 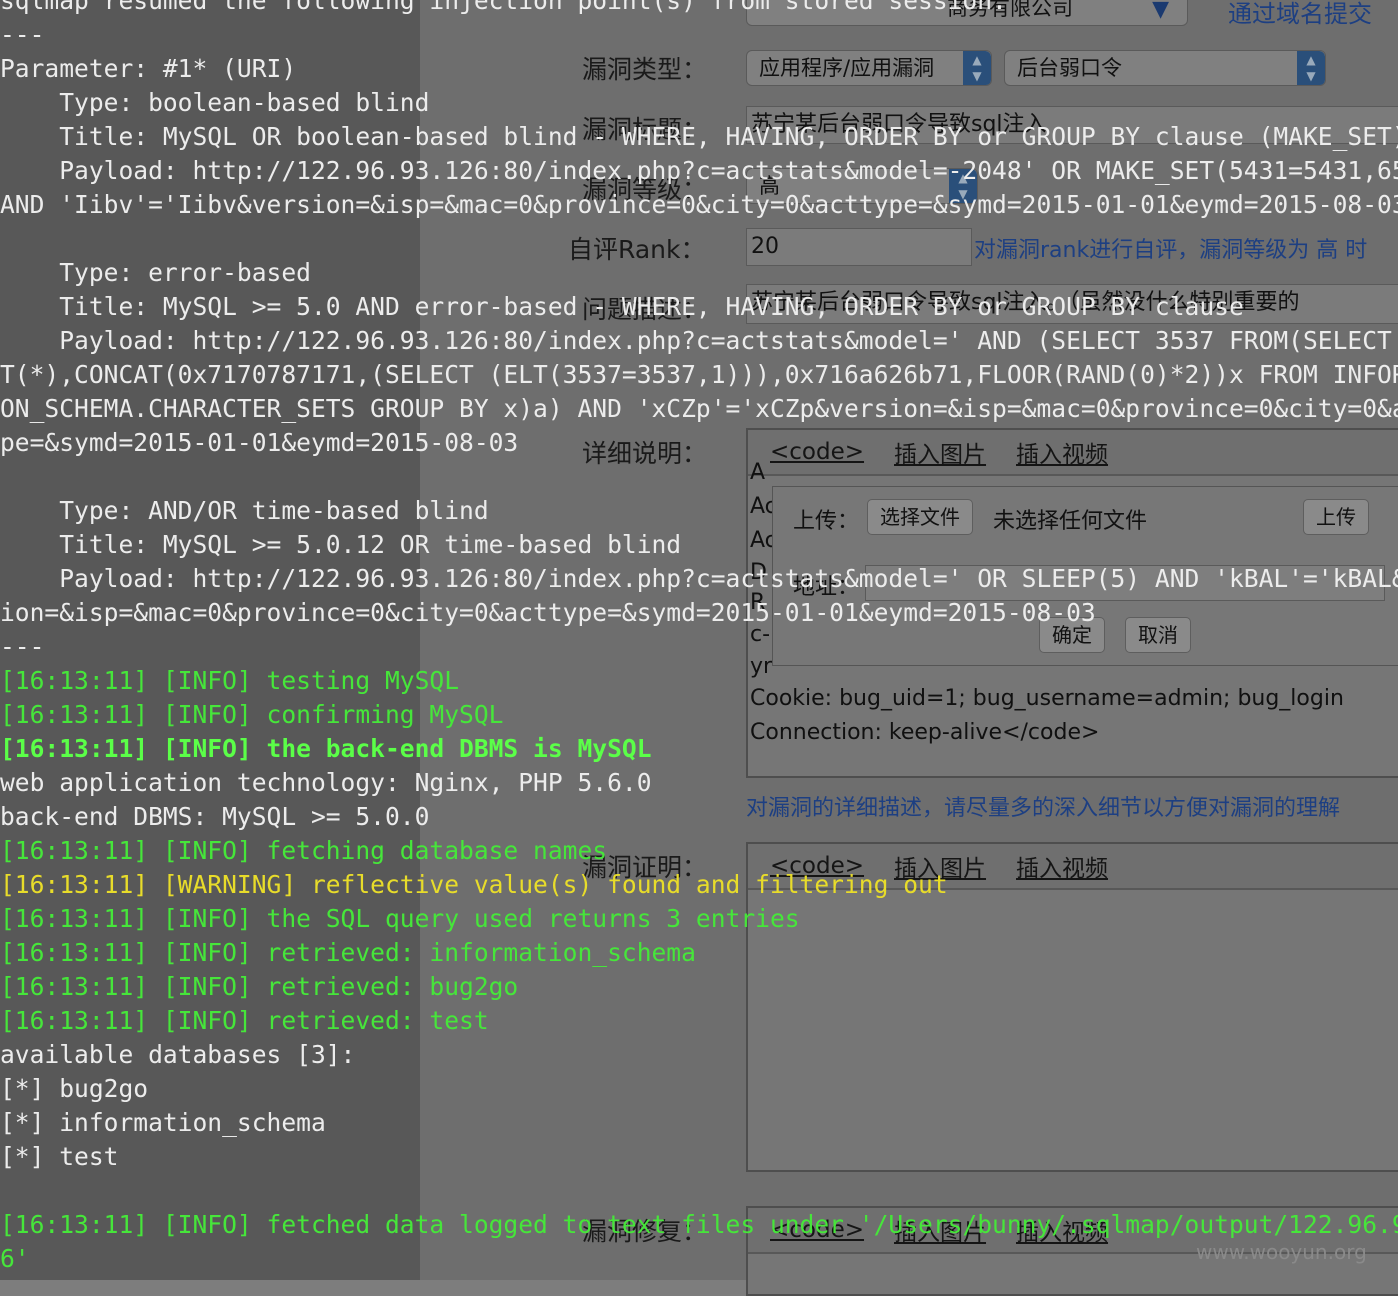 I want to click on upload-label: 上传：, so click(x=826, y=521).